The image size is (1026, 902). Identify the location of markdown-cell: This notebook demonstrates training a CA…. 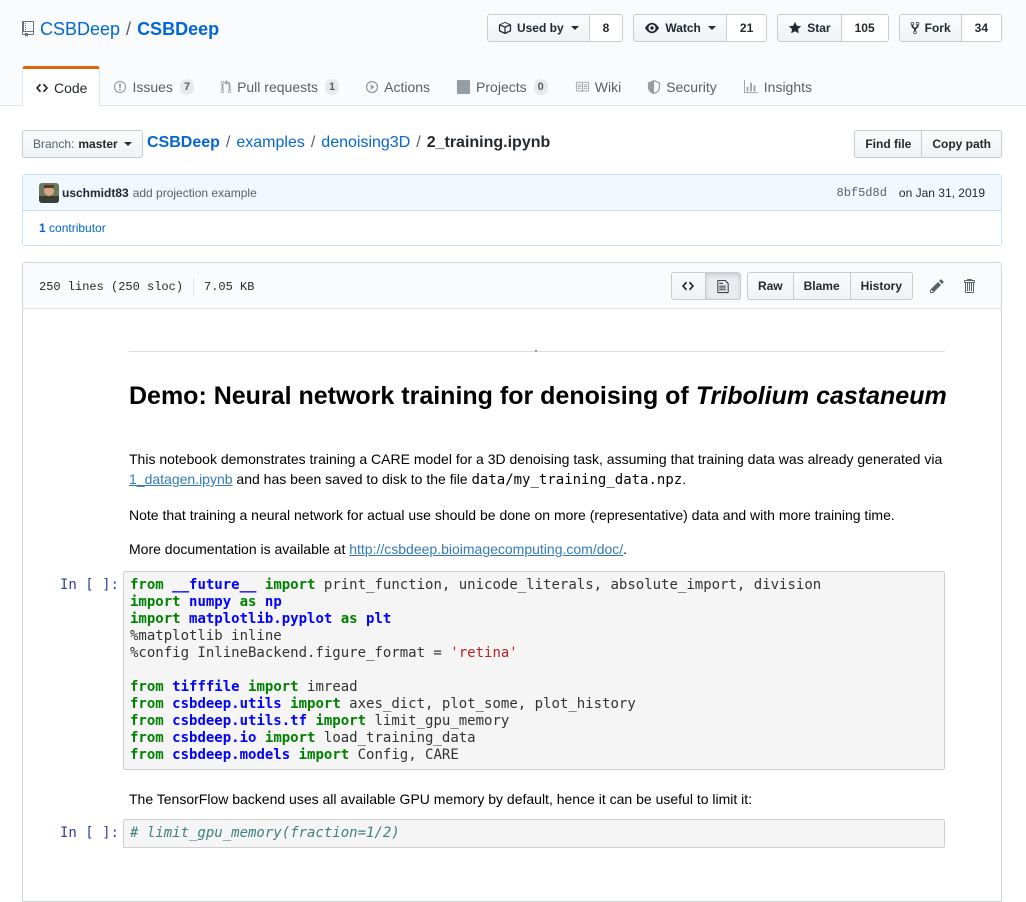
(539, 469).